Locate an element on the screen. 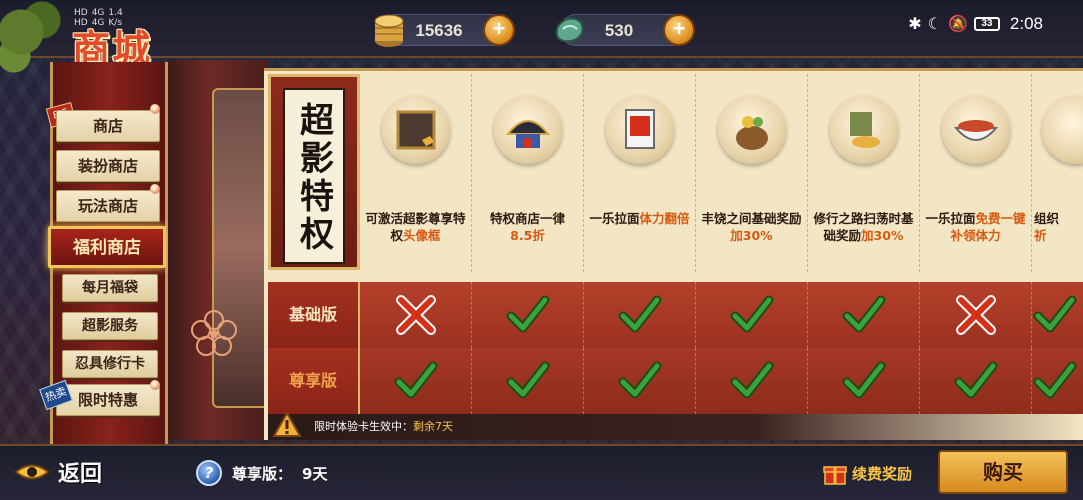  sidebar-item-kage-service: 超影服务 is located at coordinates (110, 326).